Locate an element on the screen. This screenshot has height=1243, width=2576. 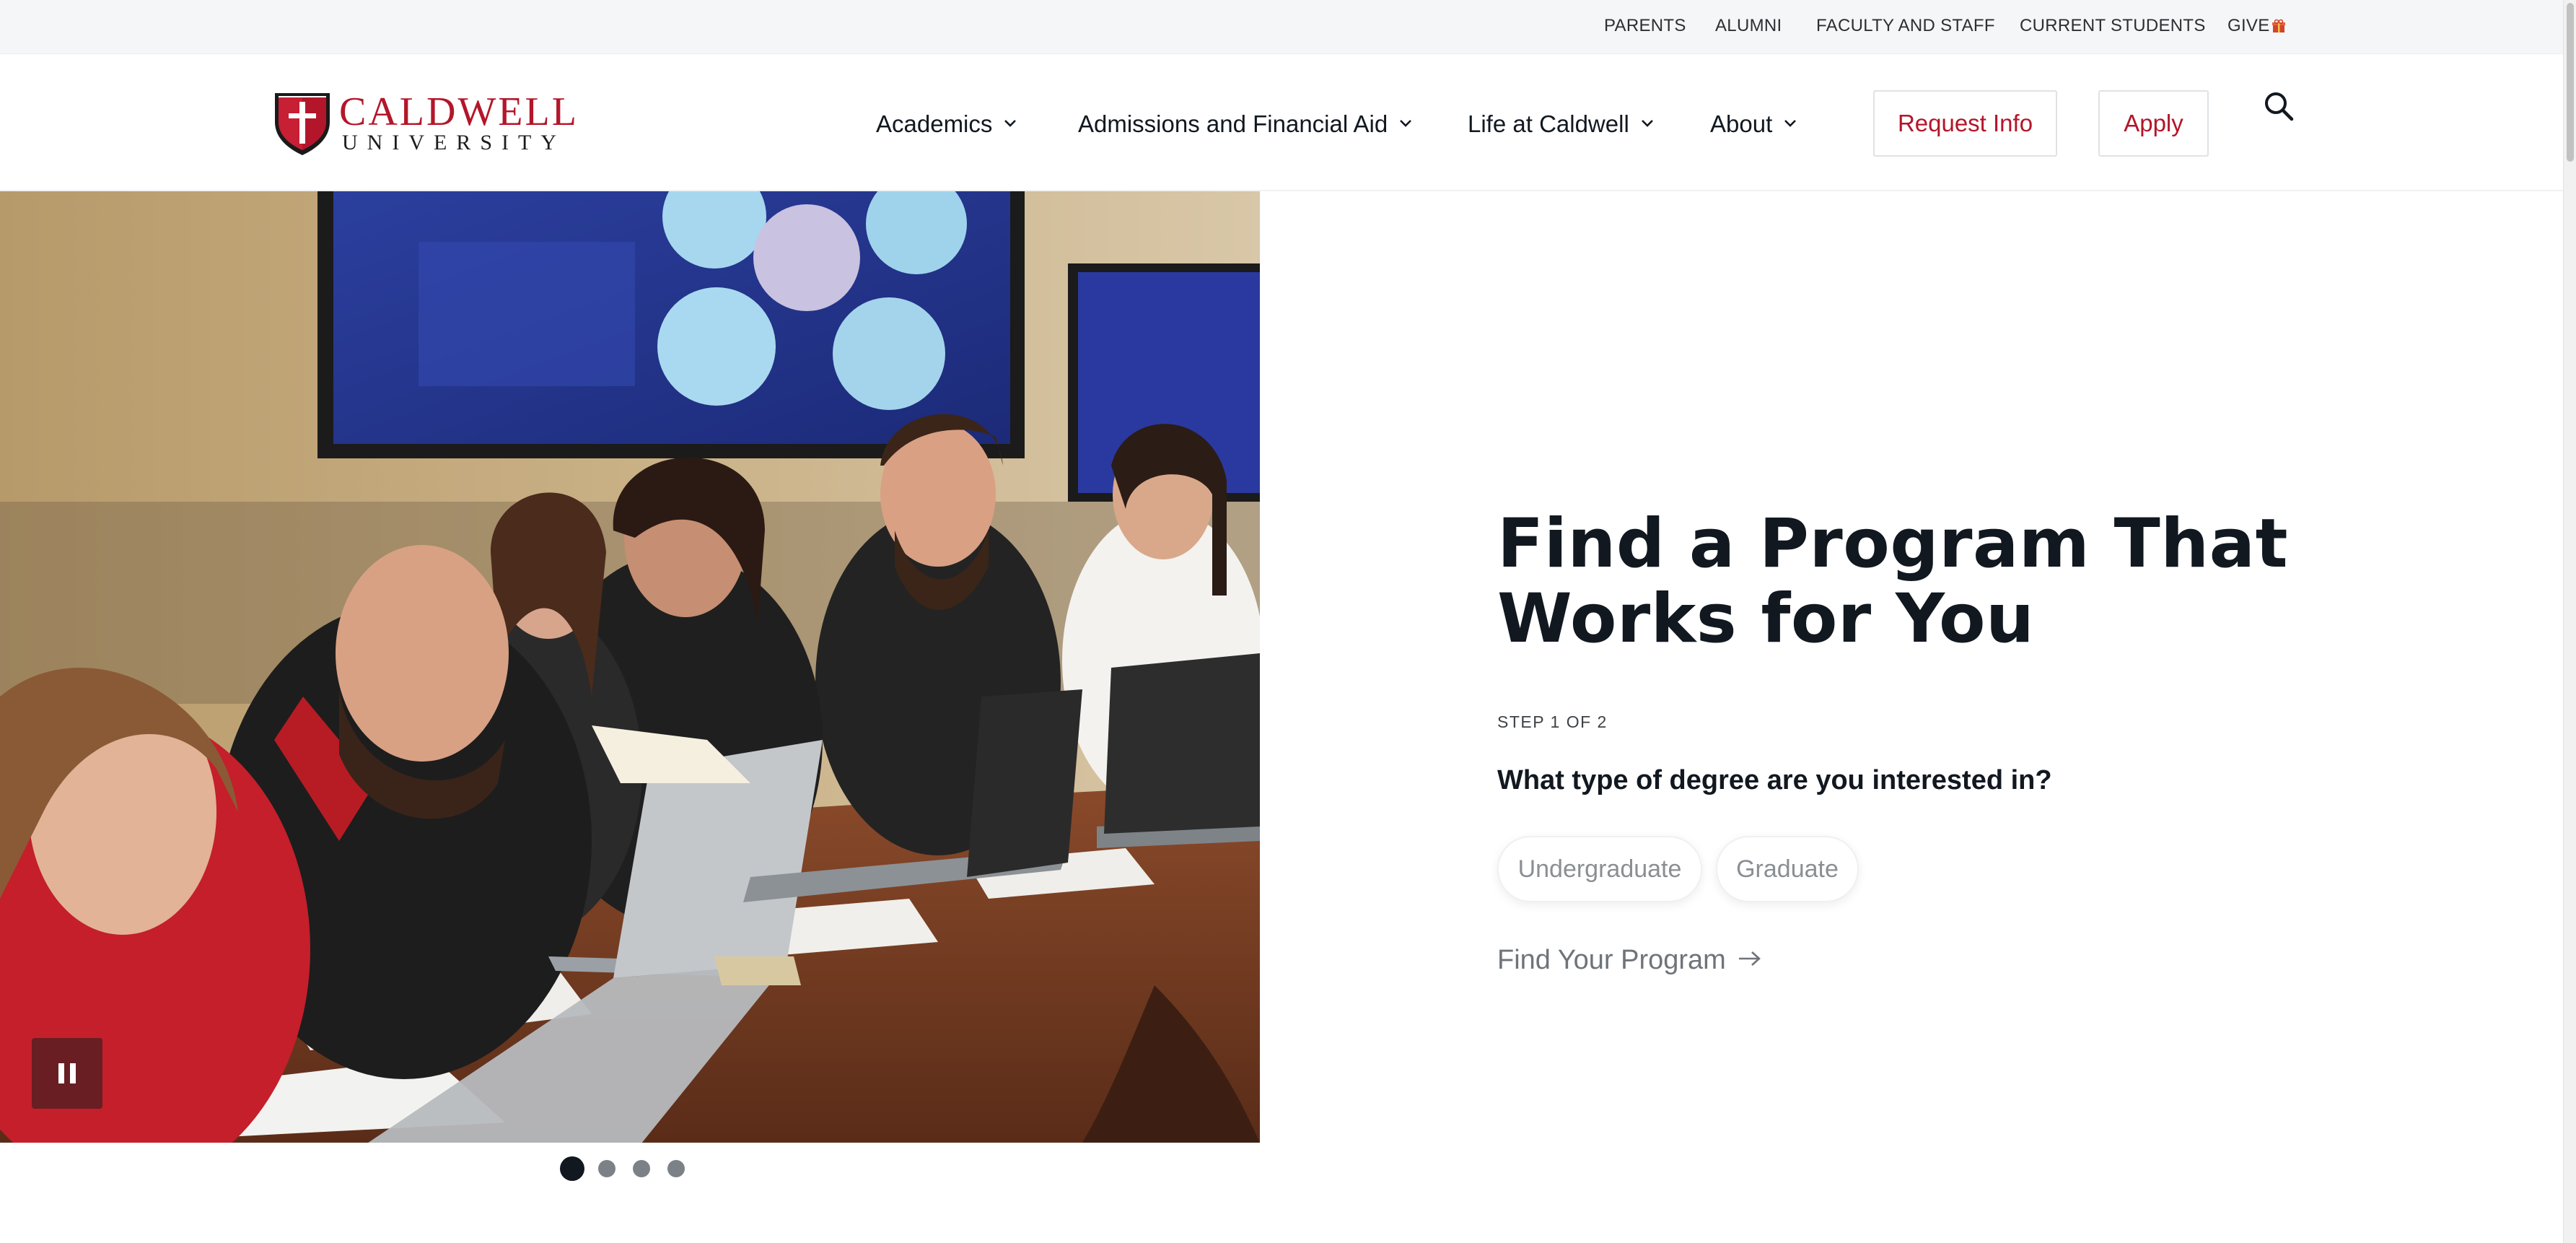
logo-subtitle: UNIVERSITY is located at coordinates (454, 142).